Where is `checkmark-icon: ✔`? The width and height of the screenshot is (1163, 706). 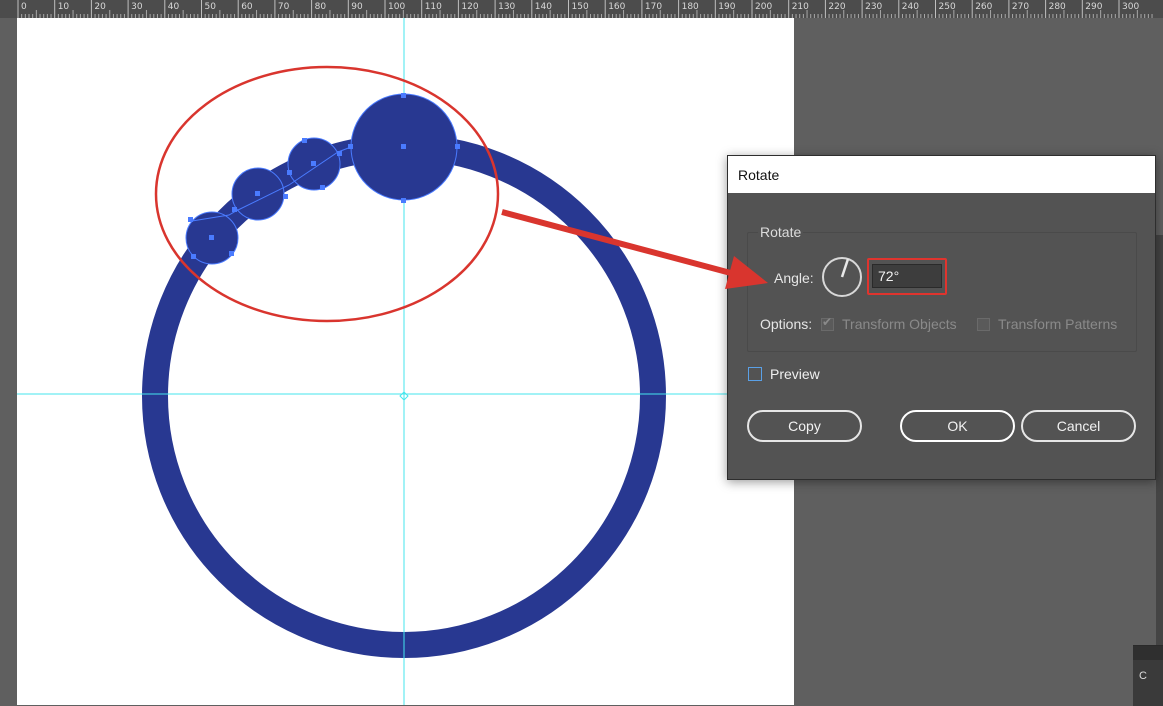 checkmark-icon: ✔ is located at coordinates (827, 321).